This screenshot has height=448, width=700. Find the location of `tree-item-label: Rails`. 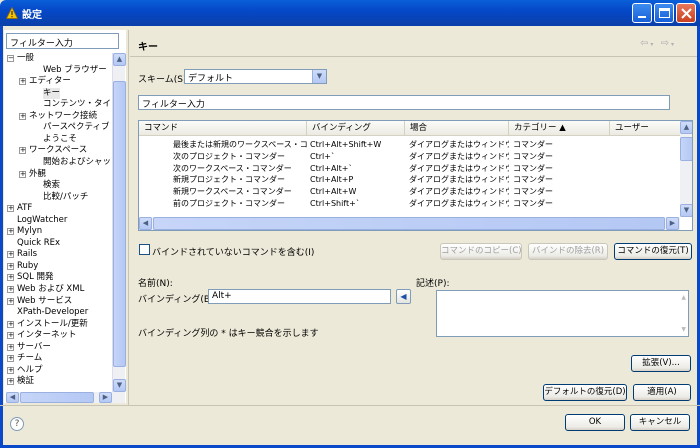

tree-item-label: Rails is located at coordinates (27, 254).